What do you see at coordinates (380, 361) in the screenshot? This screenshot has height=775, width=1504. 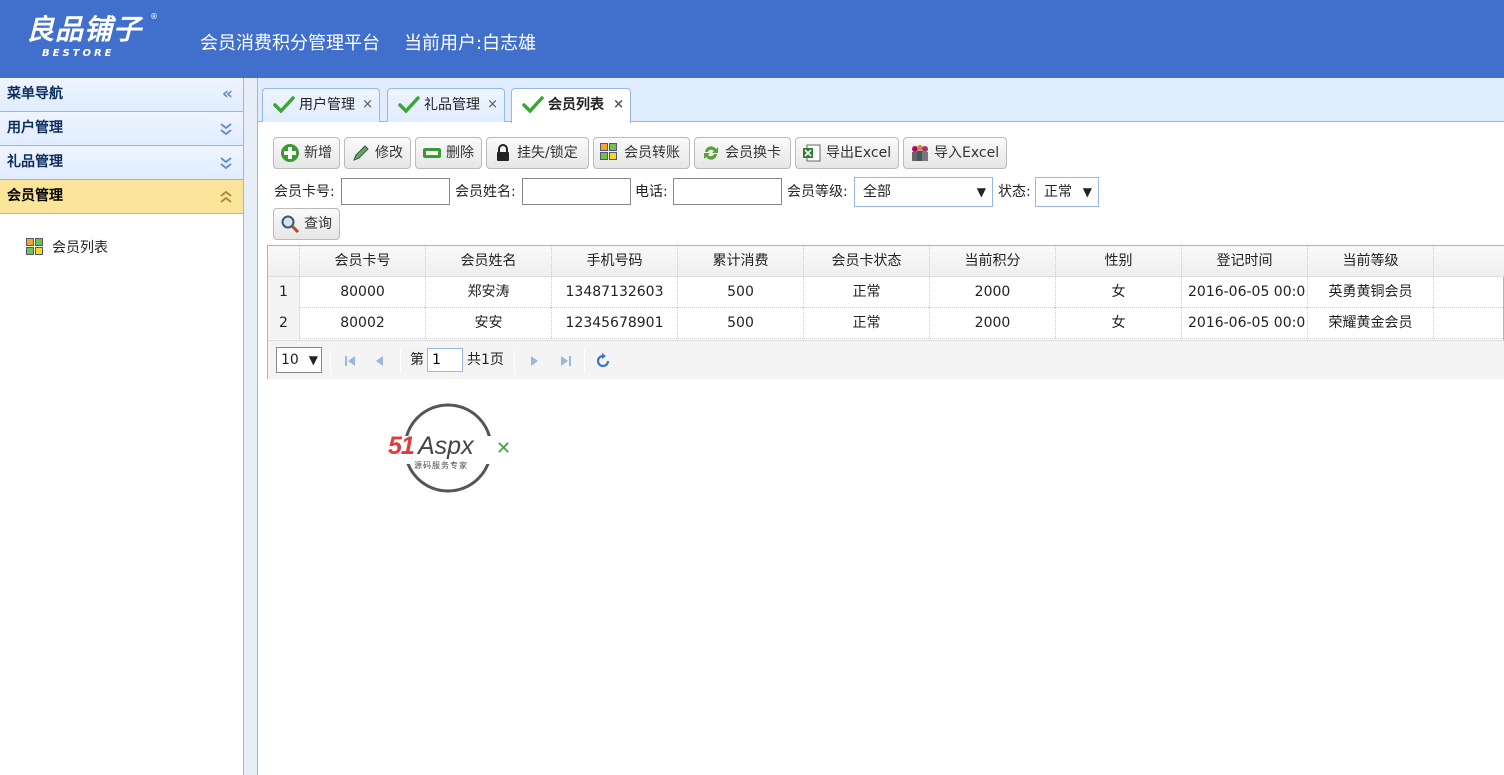 I see `prev-page-icon` at bounding box center [380, 361].